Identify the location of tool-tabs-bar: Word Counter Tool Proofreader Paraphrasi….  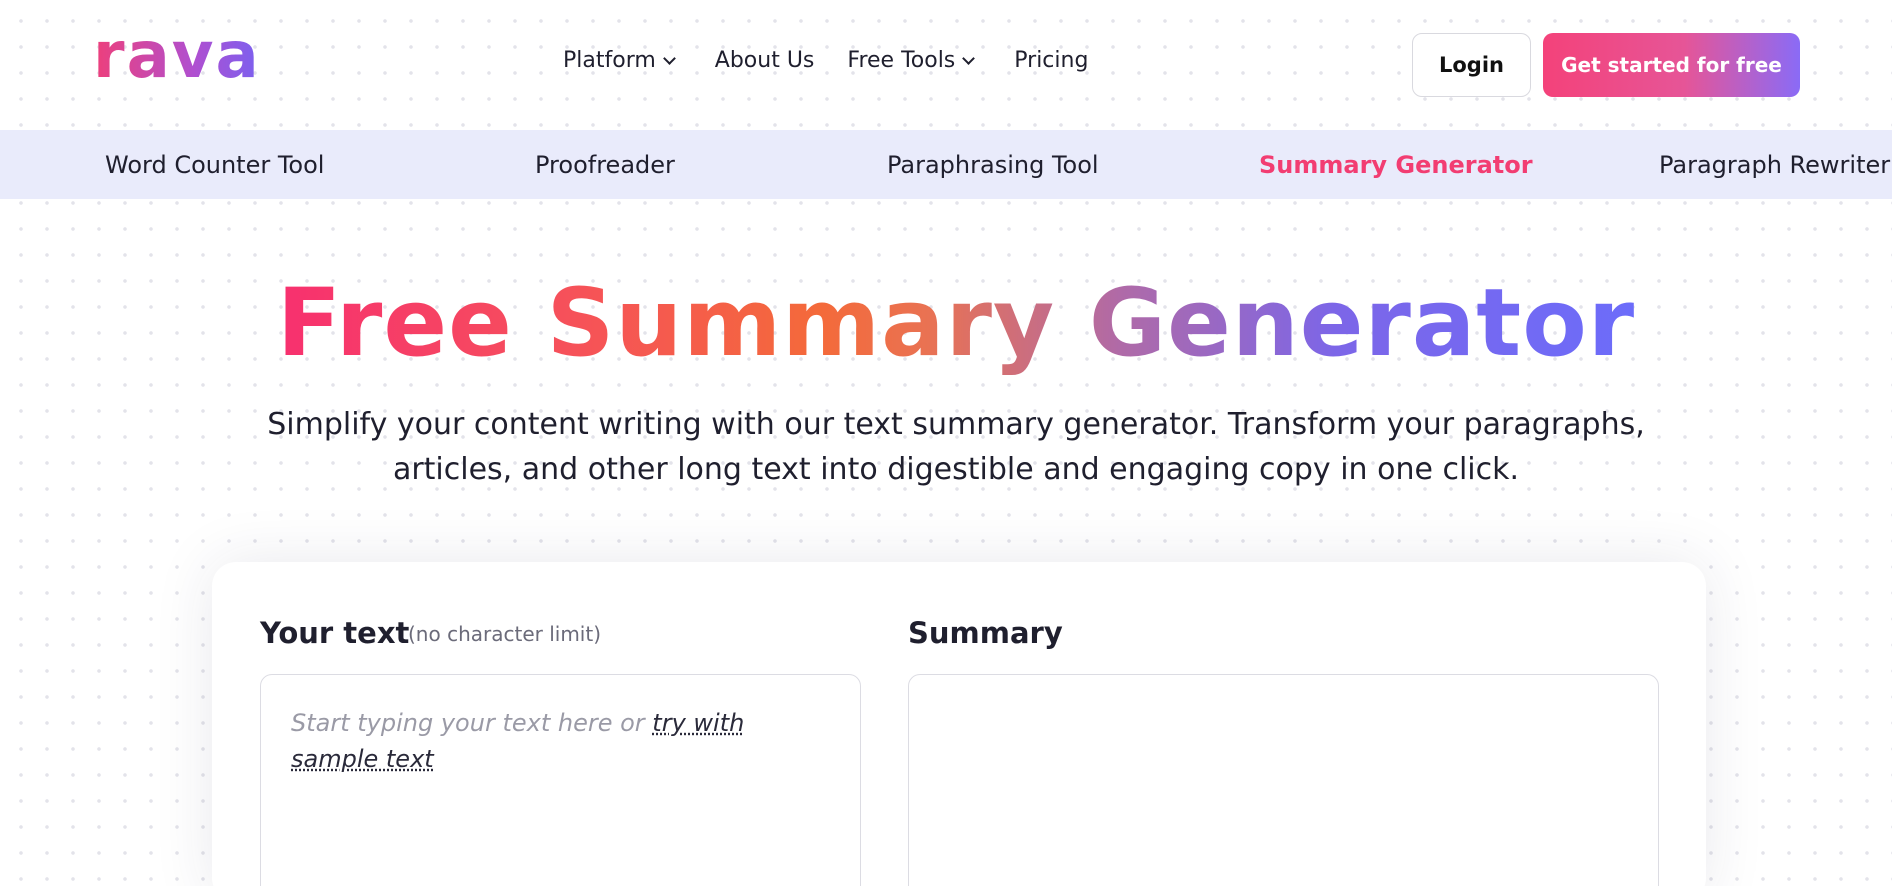
(946, 164).